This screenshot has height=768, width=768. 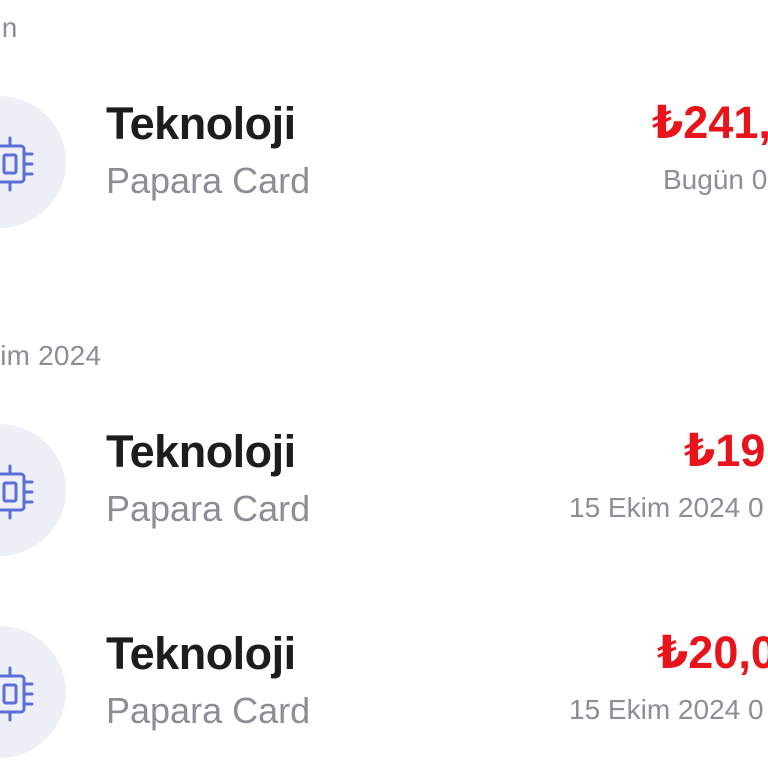 I want to click on transaction-amount: ₺19,, so click(x=726, y=450).